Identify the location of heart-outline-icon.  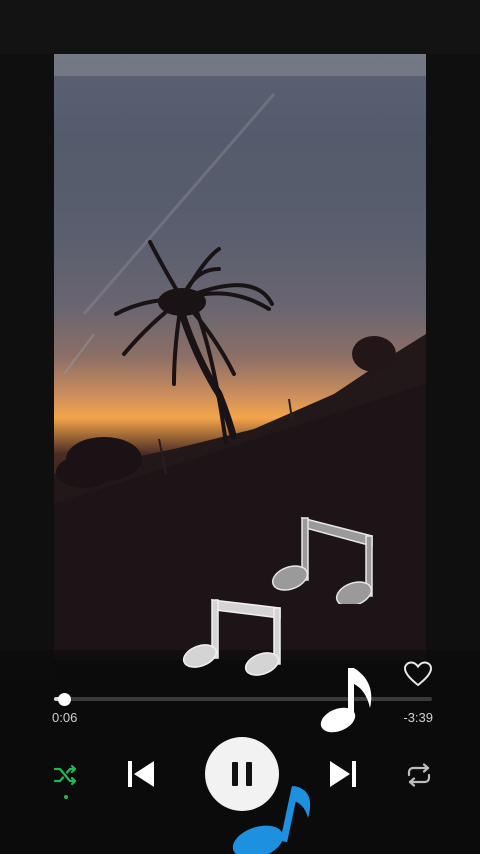
(418, 674).